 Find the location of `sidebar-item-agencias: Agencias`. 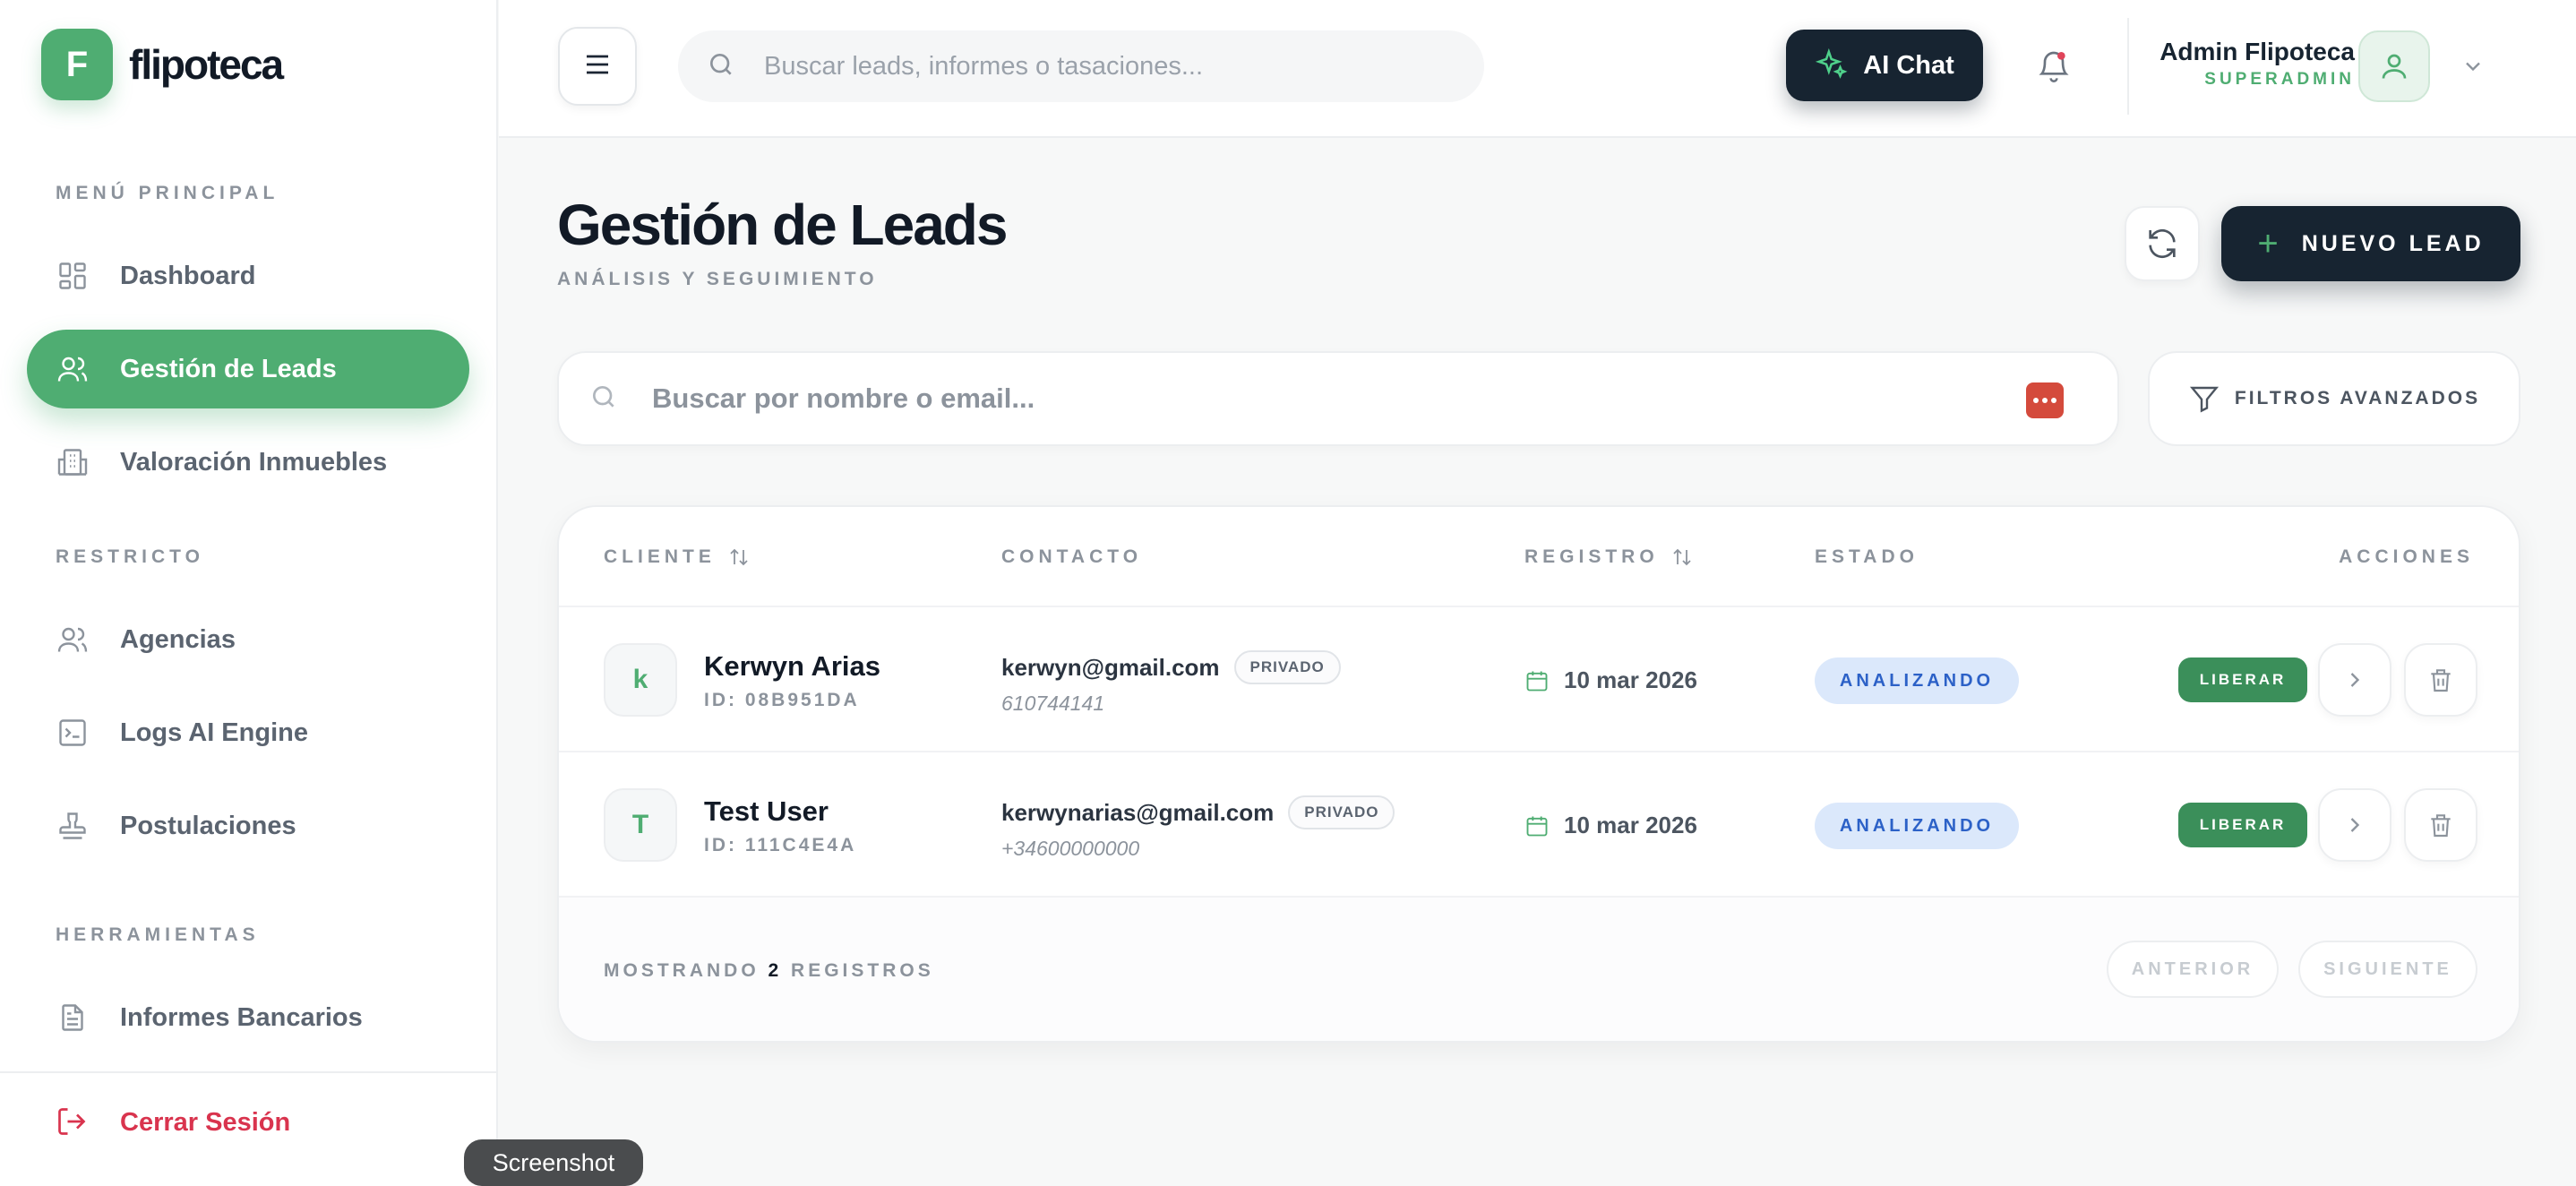

sidebar-item-agencias: Agencias is located at coordinates (248, 639).